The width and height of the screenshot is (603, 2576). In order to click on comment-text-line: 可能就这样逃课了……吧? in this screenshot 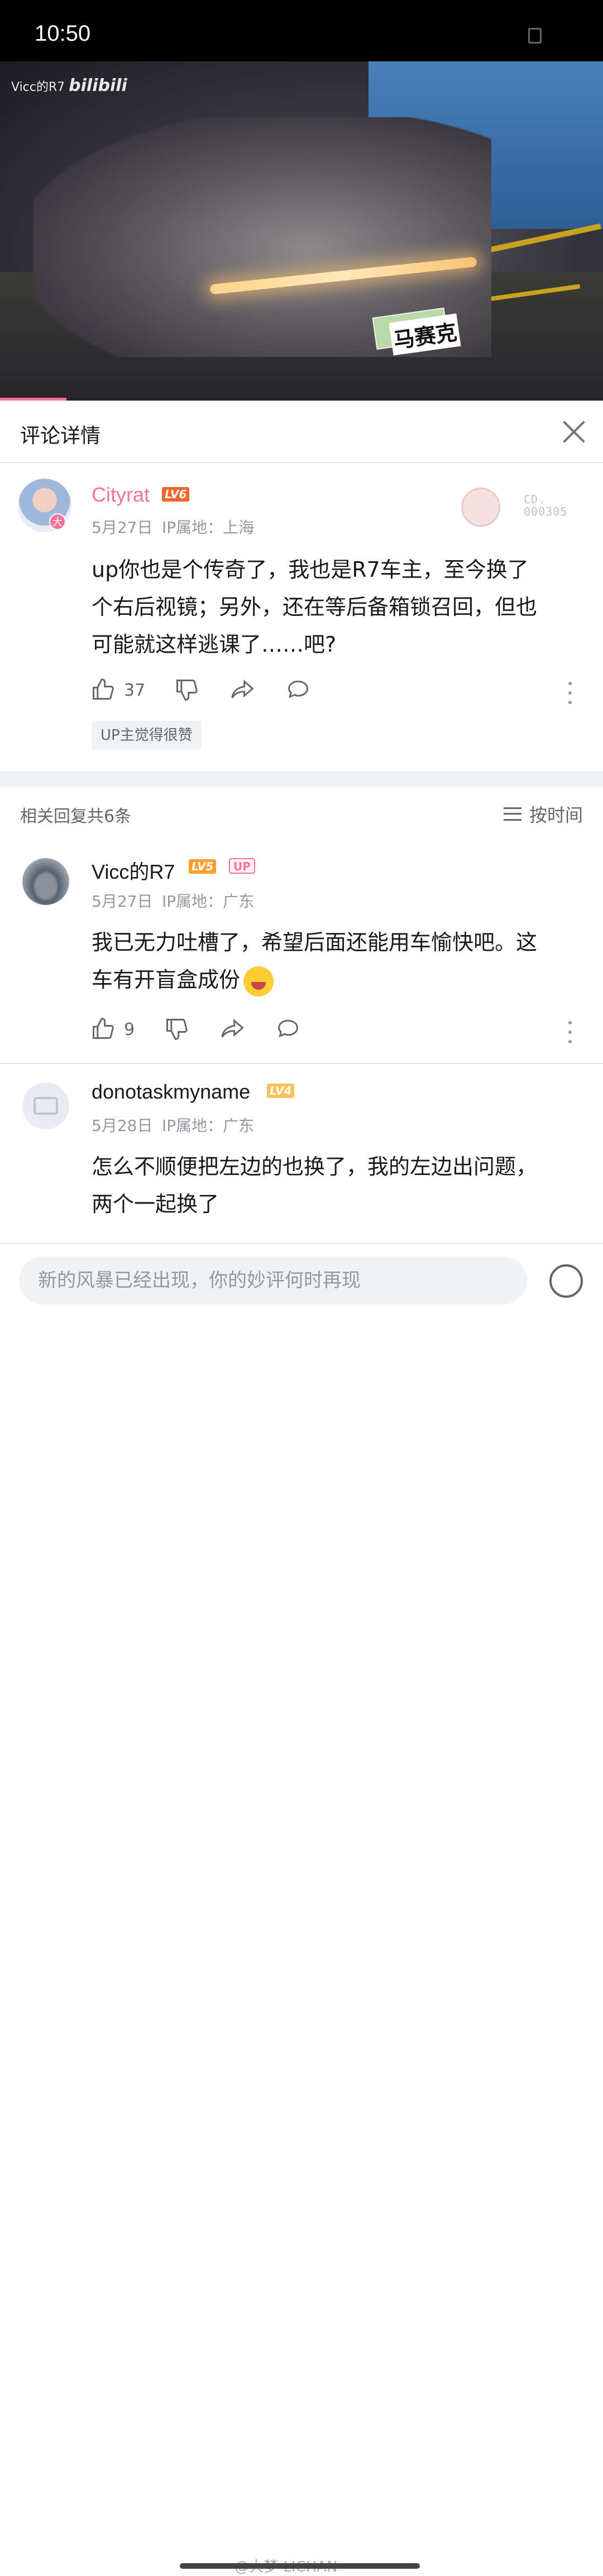, I will do `click(214, 645)`.